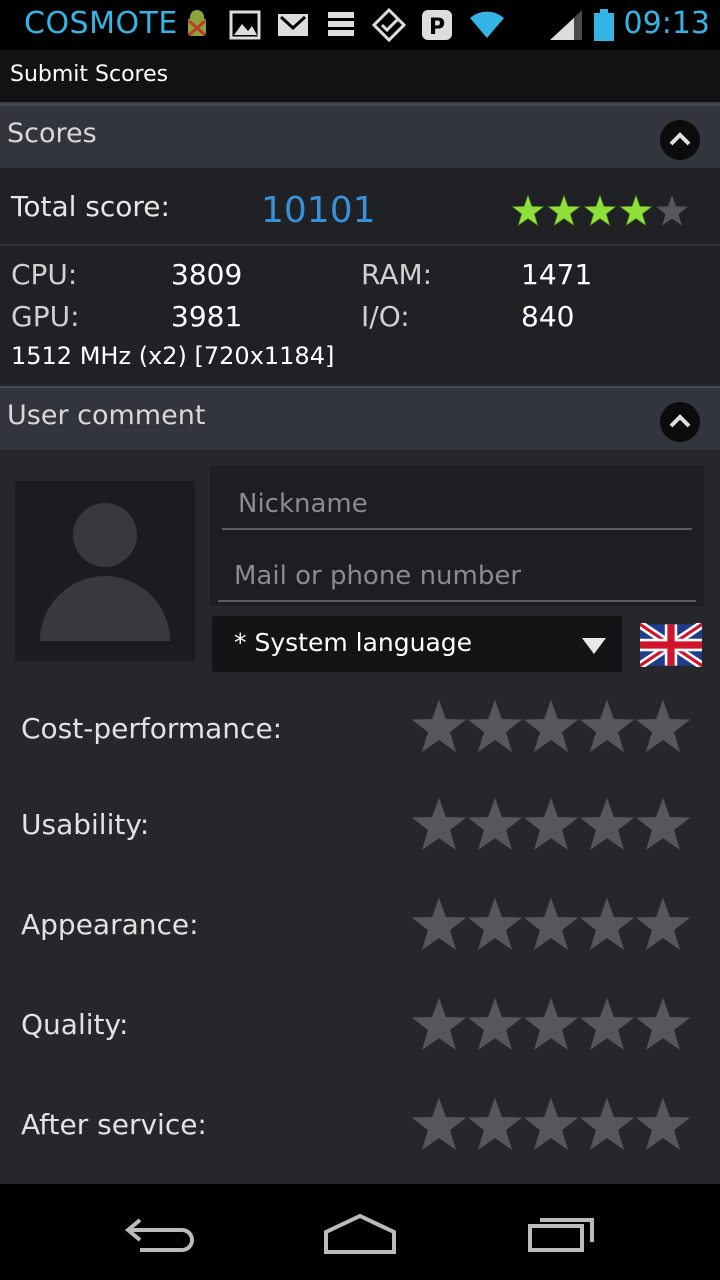 This screenshot has width=720, height=1280. I want to click on device-info: 1512 MHz (x2) [720x1184], so click(173, 356).